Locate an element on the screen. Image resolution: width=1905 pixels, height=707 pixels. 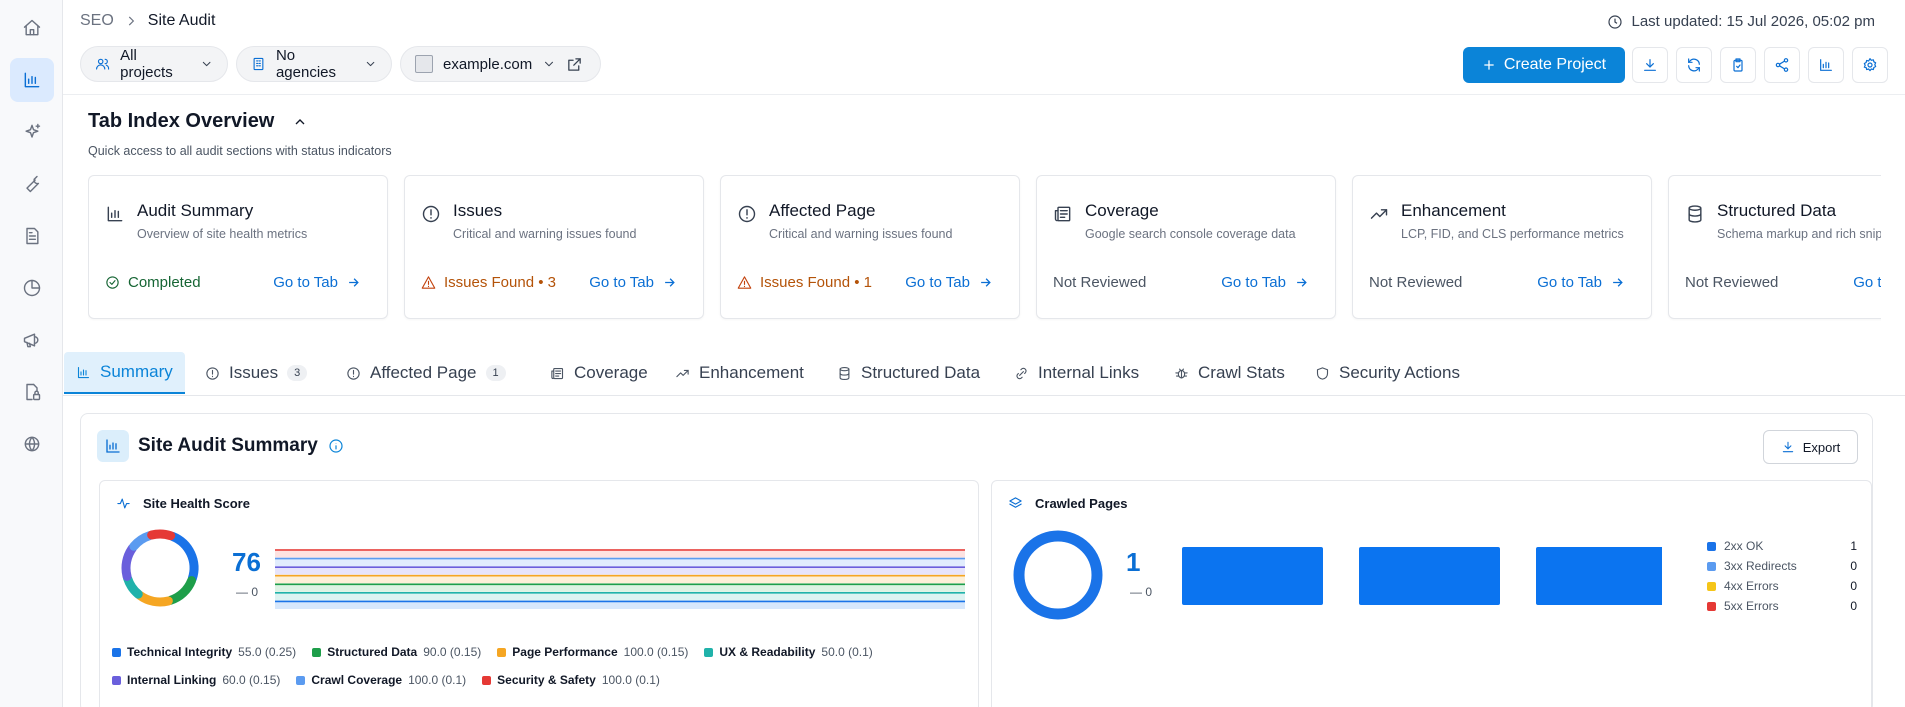
document-icon is located at coordinates (32, 236).